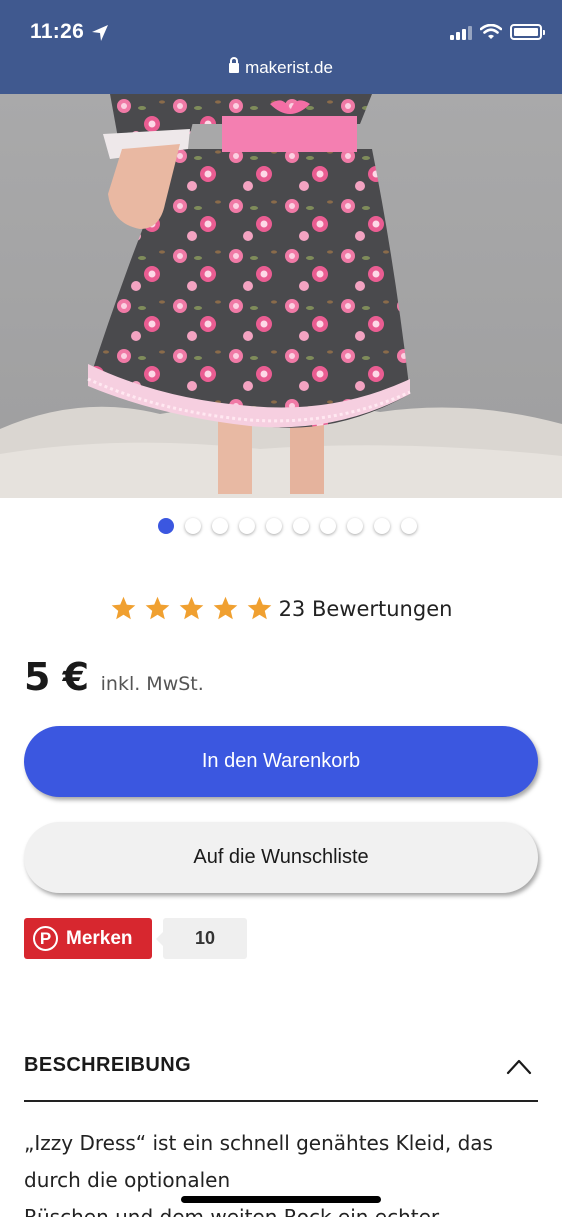 The height and width of the screenshot is (1217, 562). I want to click on status-time: 11:26, so click(57, 31).